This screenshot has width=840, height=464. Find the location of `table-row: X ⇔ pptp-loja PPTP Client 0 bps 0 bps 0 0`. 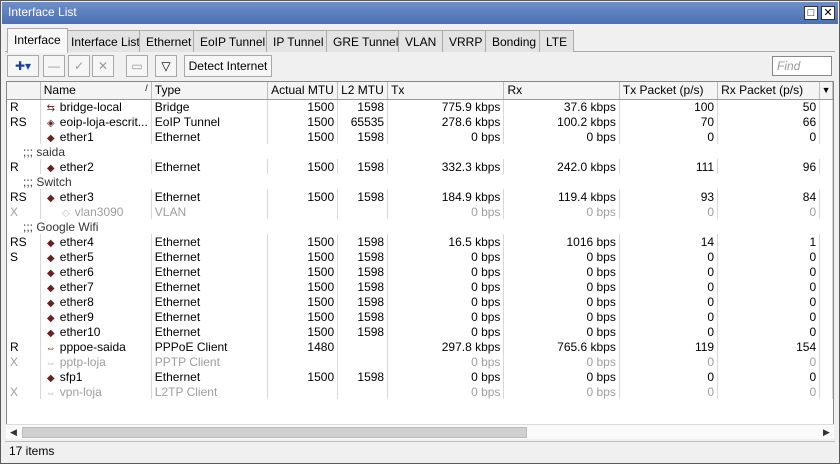

table-row: X ⇔ pptp-loja PPTP Client 0 bps 0 bps 0 0 is located at coordinates (420, 361).